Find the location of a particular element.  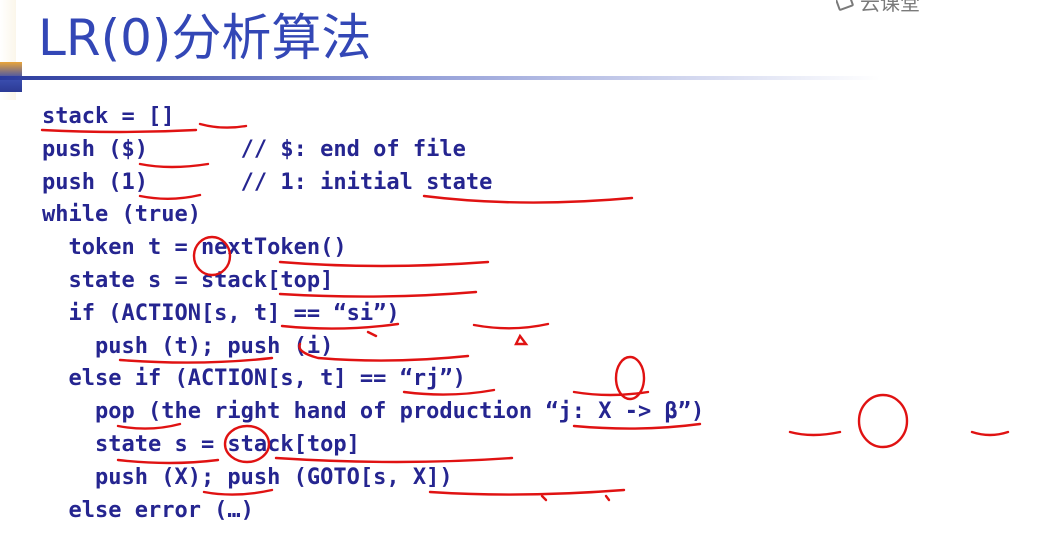

watermark: 云课堂 is located at coordinates (916, 6).